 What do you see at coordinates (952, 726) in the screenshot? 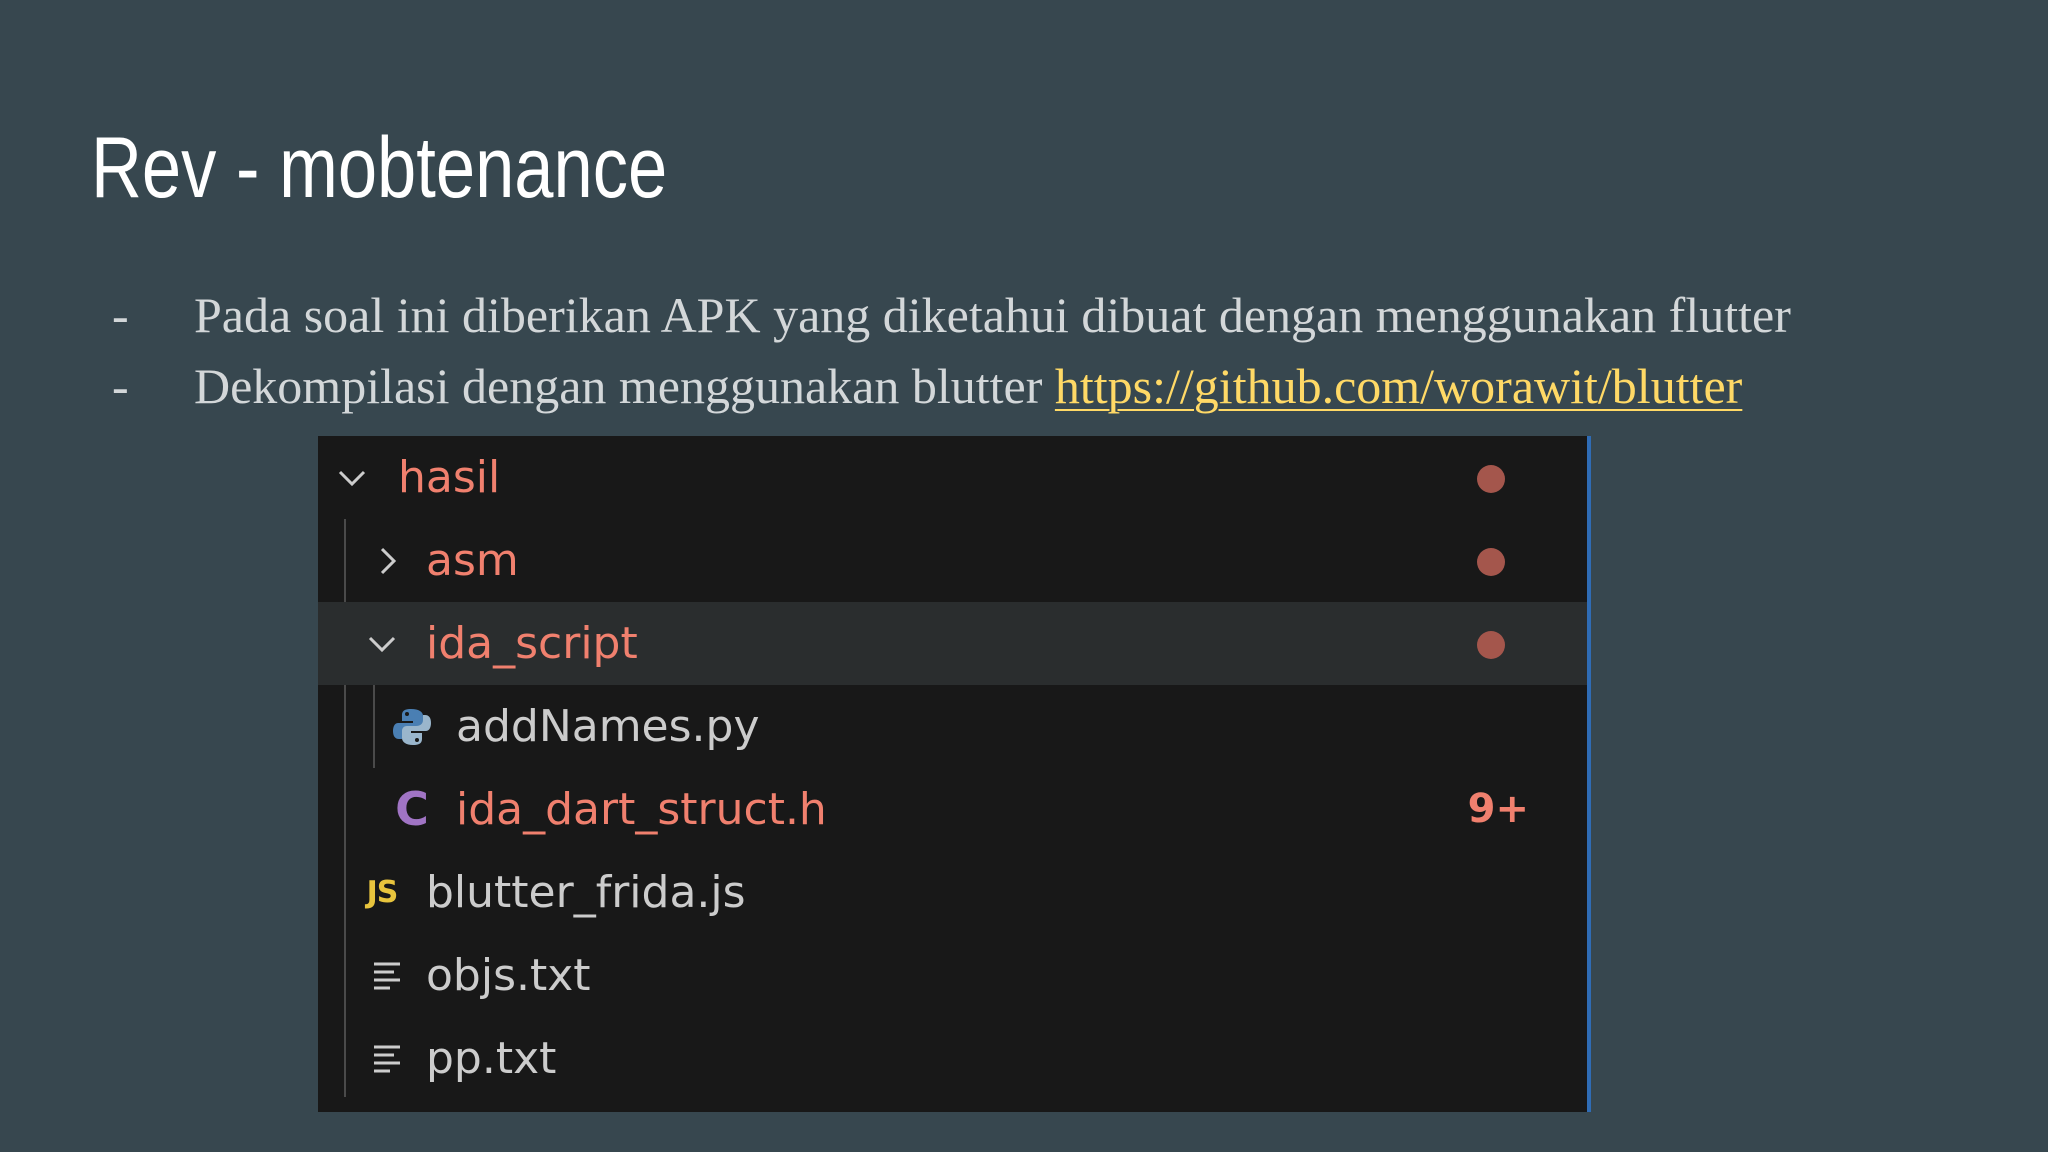
I see `tree-item-addnames-py: addNames.py` at bounding box center [952, 726].